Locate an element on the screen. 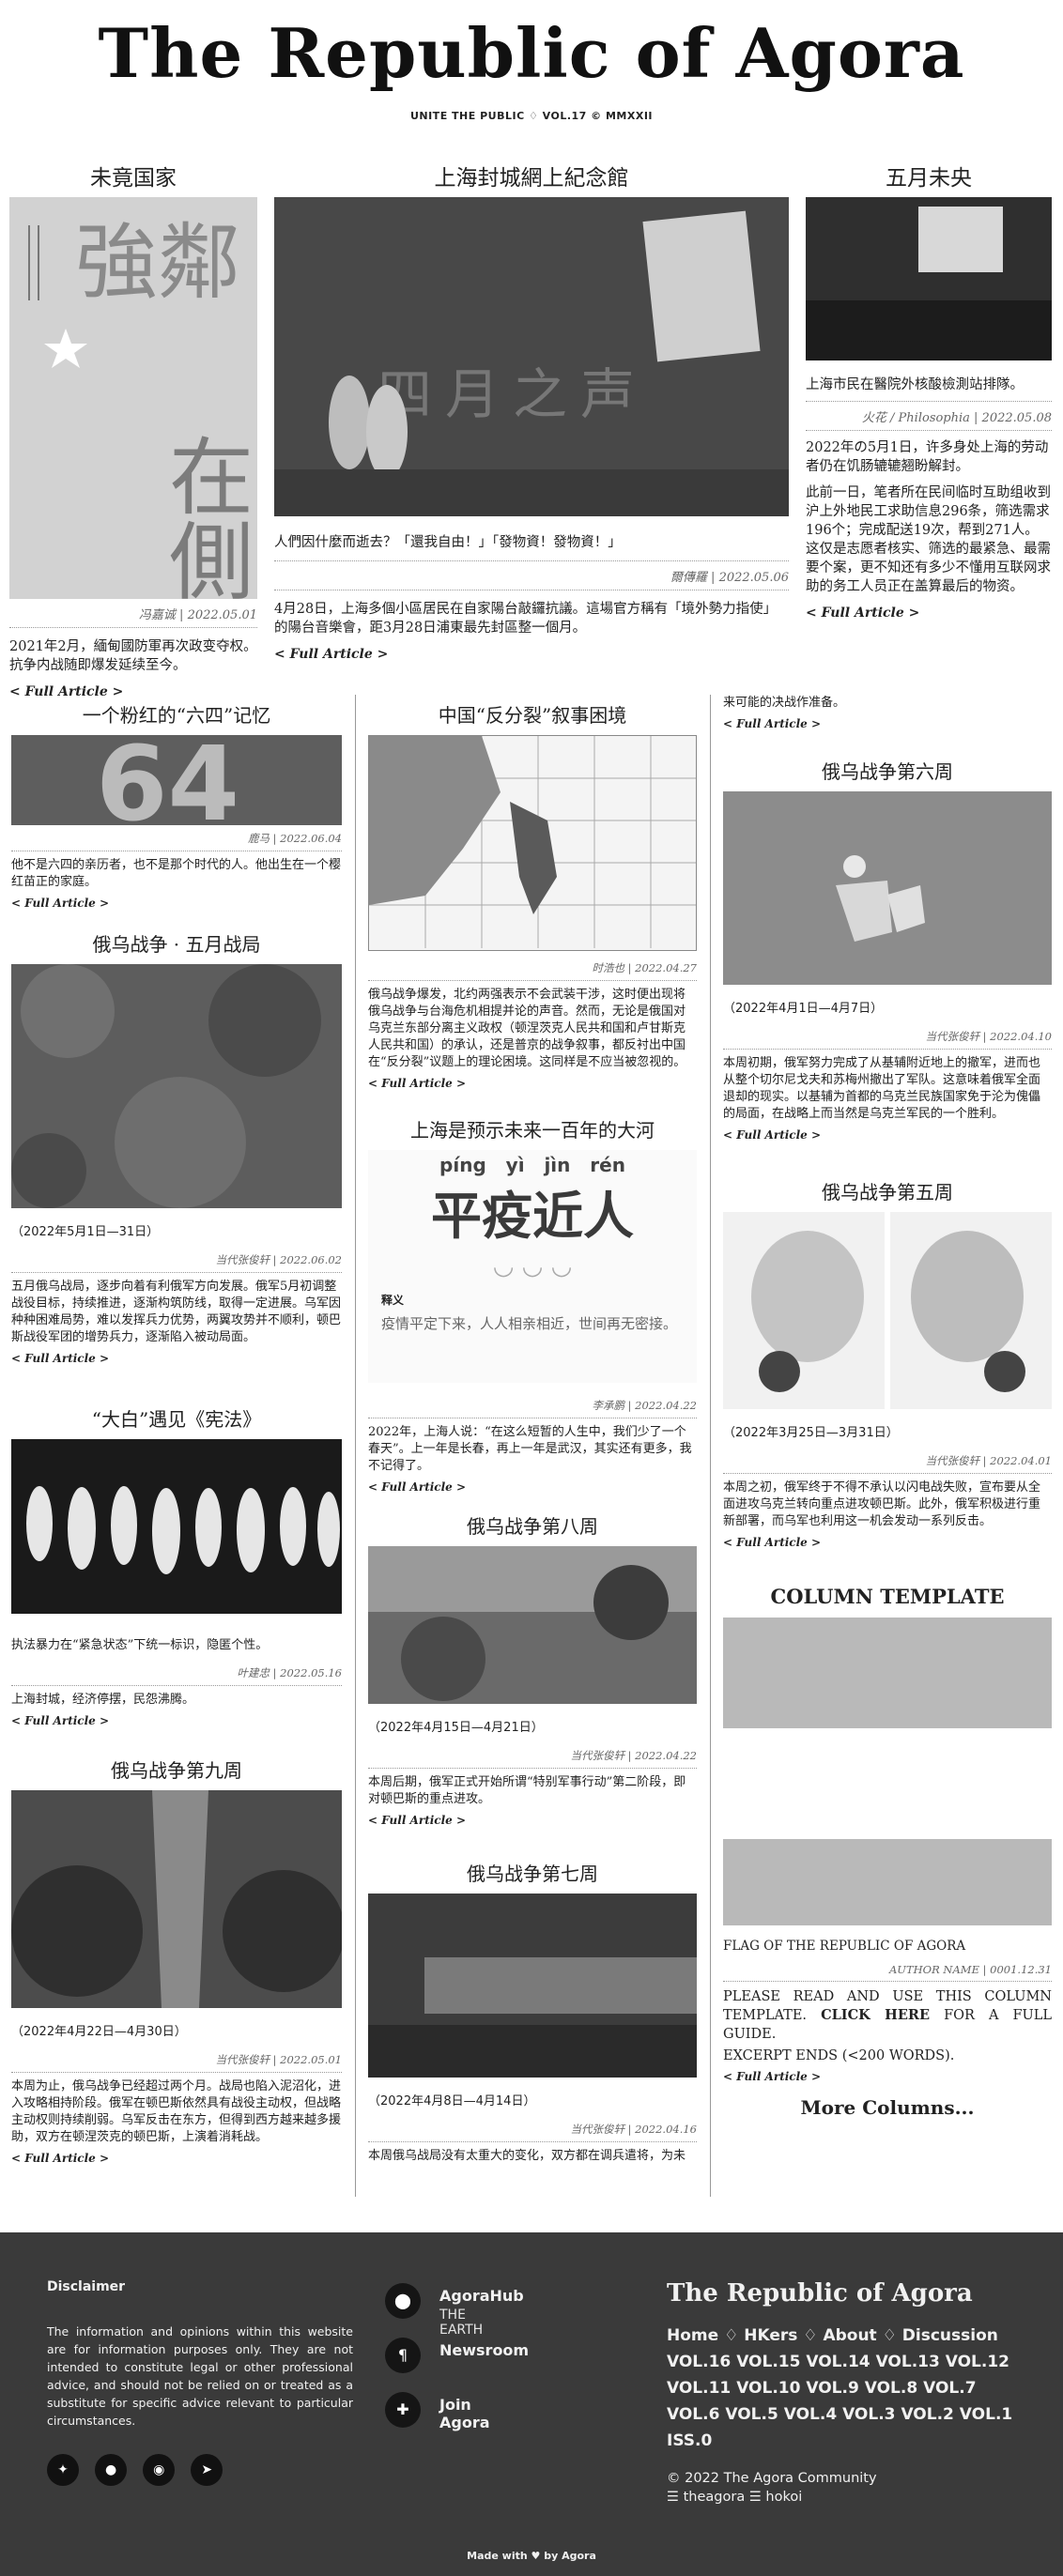 The height and width of the screenshot is (2576, 1063). vol-link: VOL.3 is located at coordinates (869, 2415).